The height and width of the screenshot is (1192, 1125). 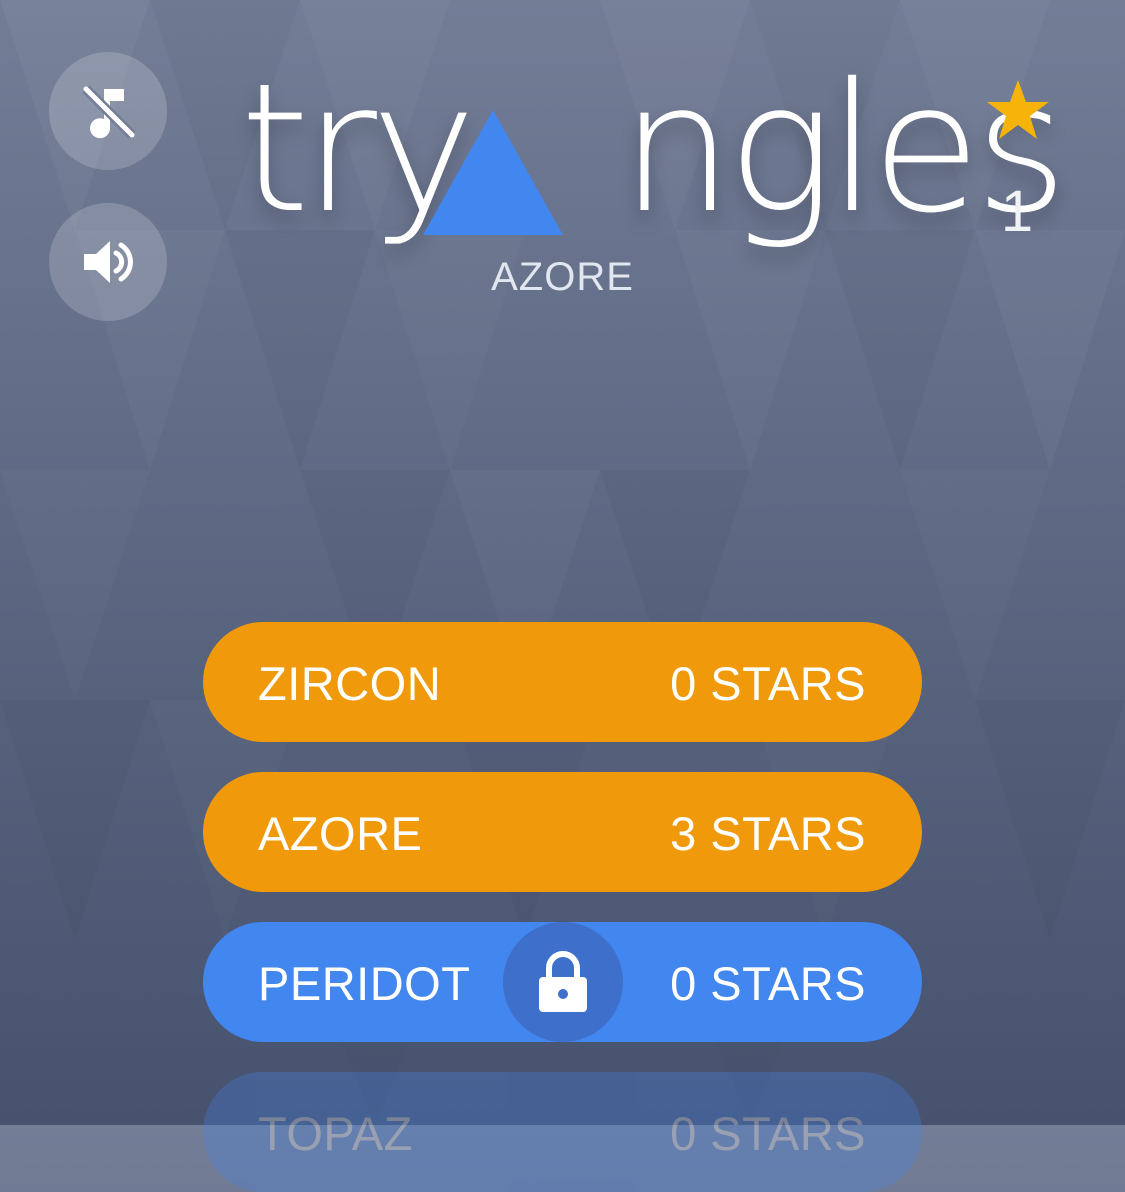 I want to click on logo-triangle-icon, so click(x=493, y=172).